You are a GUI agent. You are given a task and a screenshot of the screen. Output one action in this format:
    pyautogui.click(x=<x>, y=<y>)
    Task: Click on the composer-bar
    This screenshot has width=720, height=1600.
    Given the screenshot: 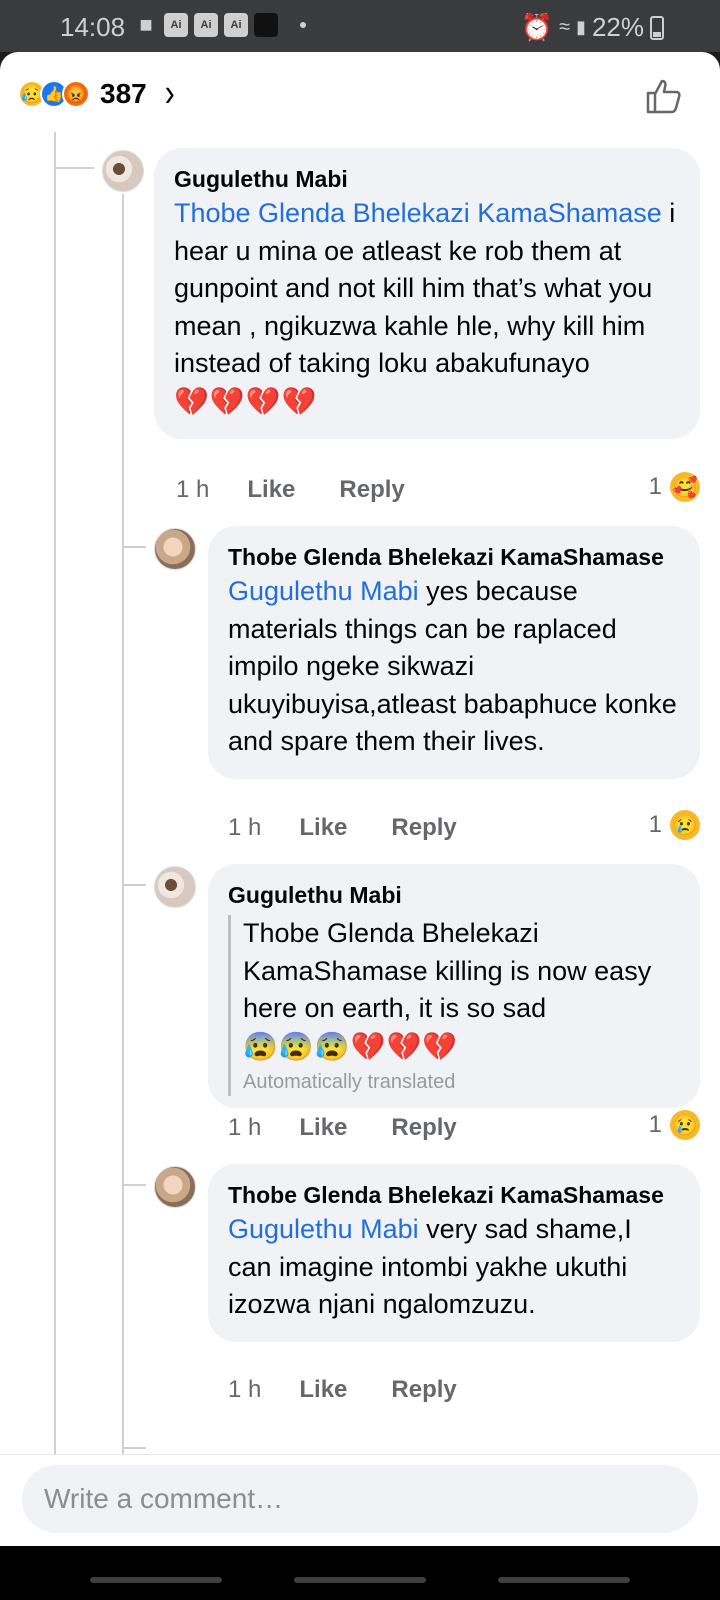 What is the action you would take?
    pyautogui.click(x=360, y=1500)
    